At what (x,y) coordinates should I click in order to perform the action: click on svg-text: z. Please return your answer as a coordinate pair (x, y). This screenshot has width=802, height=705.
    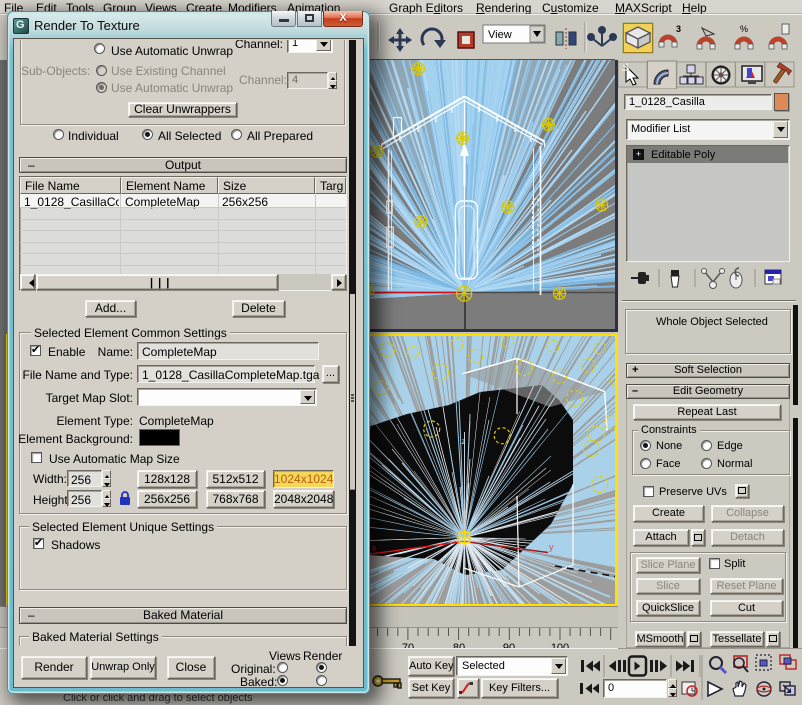
    Looking at the image, I should click on (464, 441).